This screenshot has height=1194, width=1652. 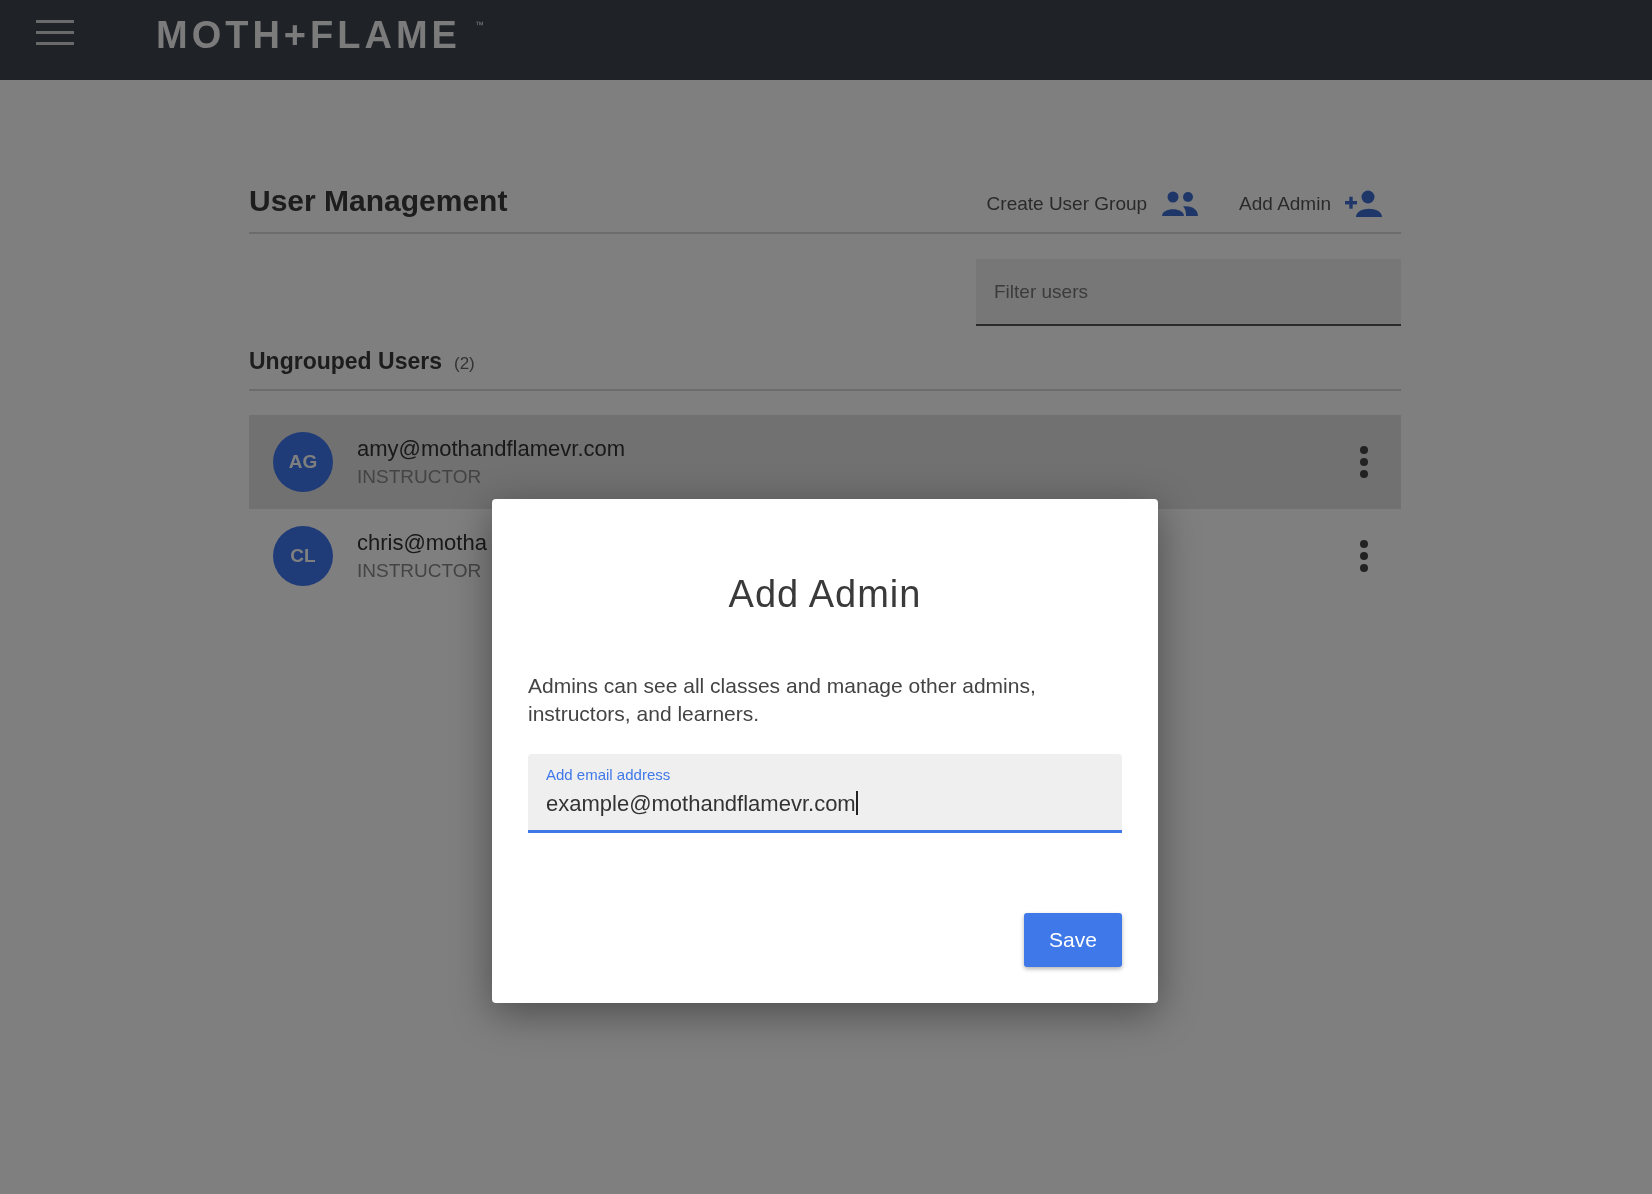 I want to click on trademark: ™, so click(x=479, y=25).